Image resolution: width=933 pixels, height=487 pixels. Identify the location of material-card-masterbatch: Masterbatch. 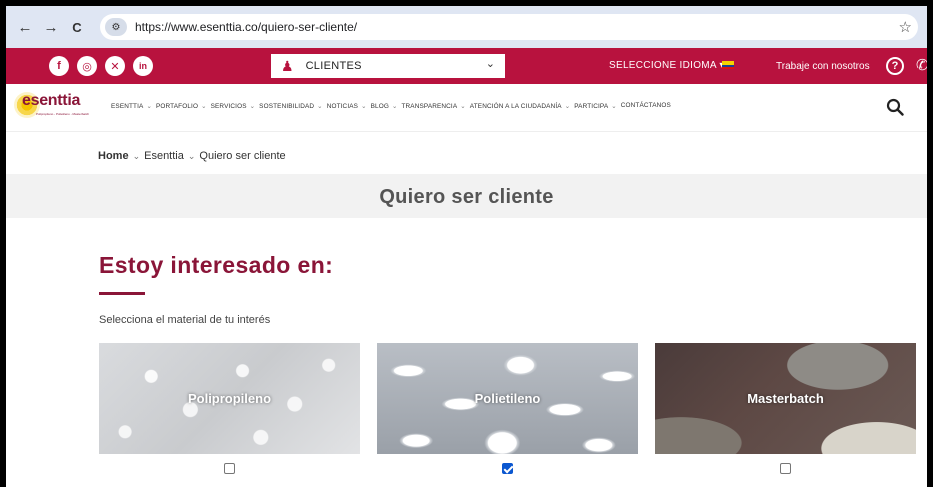
(785, 398).